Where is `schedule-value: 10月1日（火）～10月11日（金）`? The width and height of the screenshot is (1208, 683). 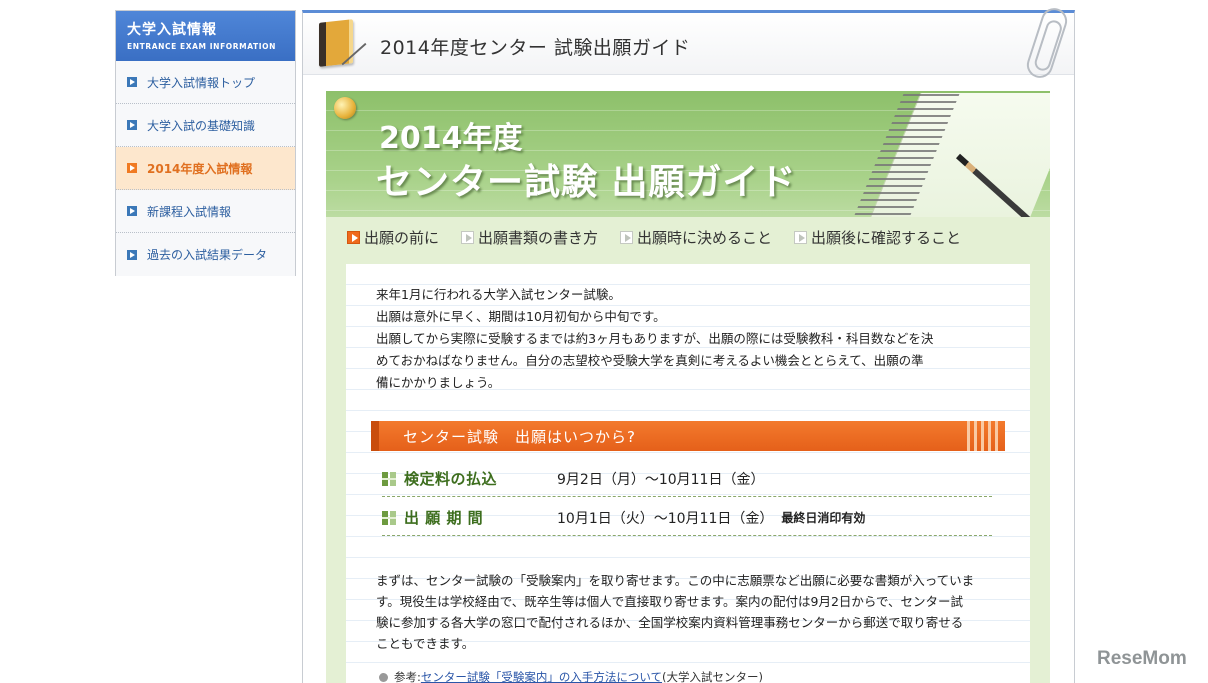
schedule-value: 10月1日（火）～10月11日（金） is located at coordinates (665, 518).